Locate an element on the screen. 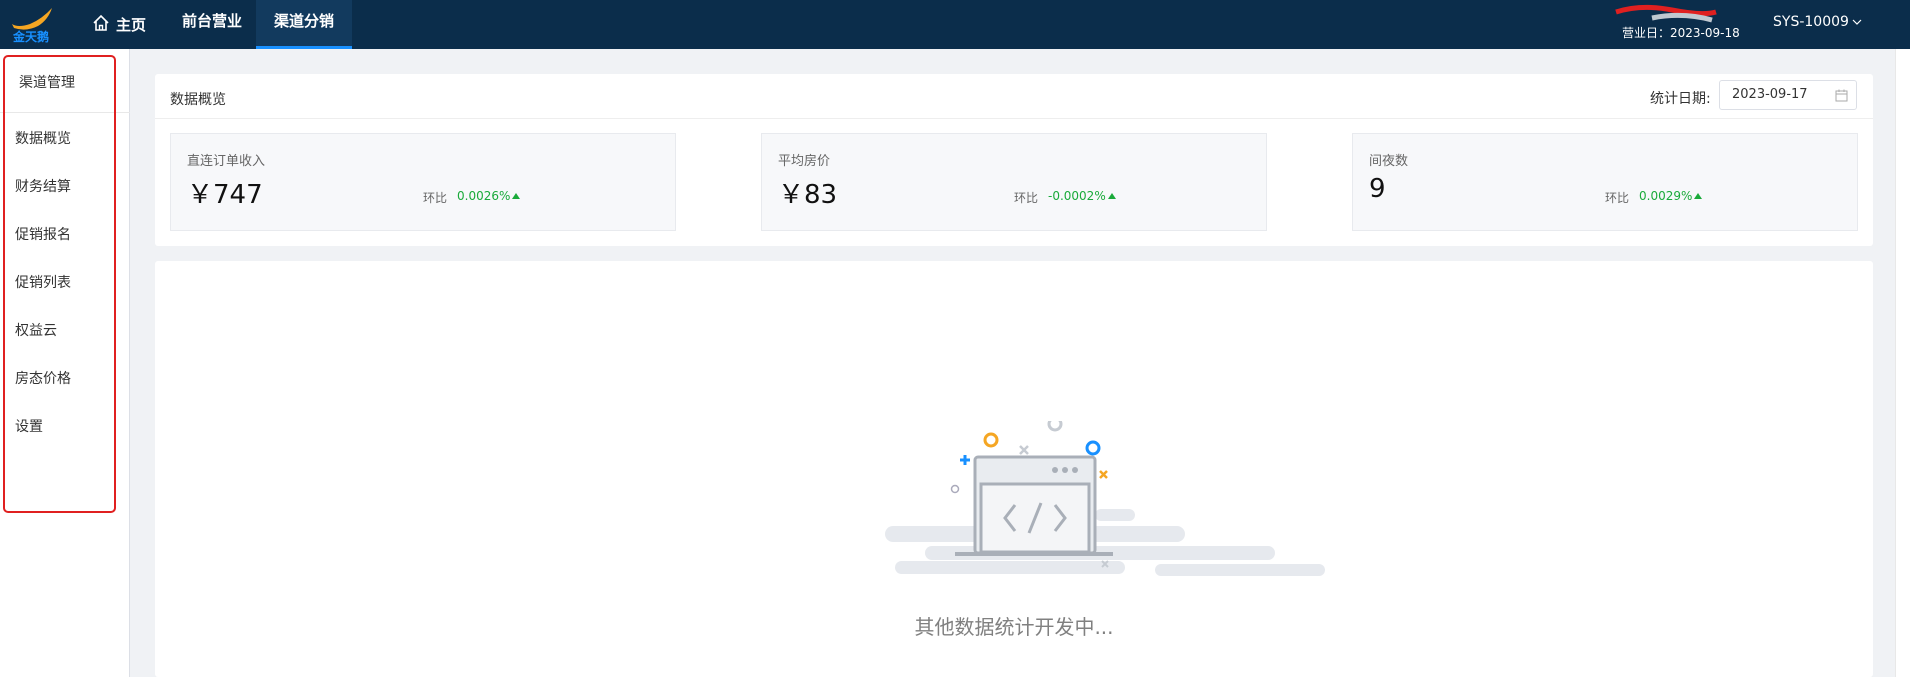  blue-ring-icon is located at coordinates (1093, 448).